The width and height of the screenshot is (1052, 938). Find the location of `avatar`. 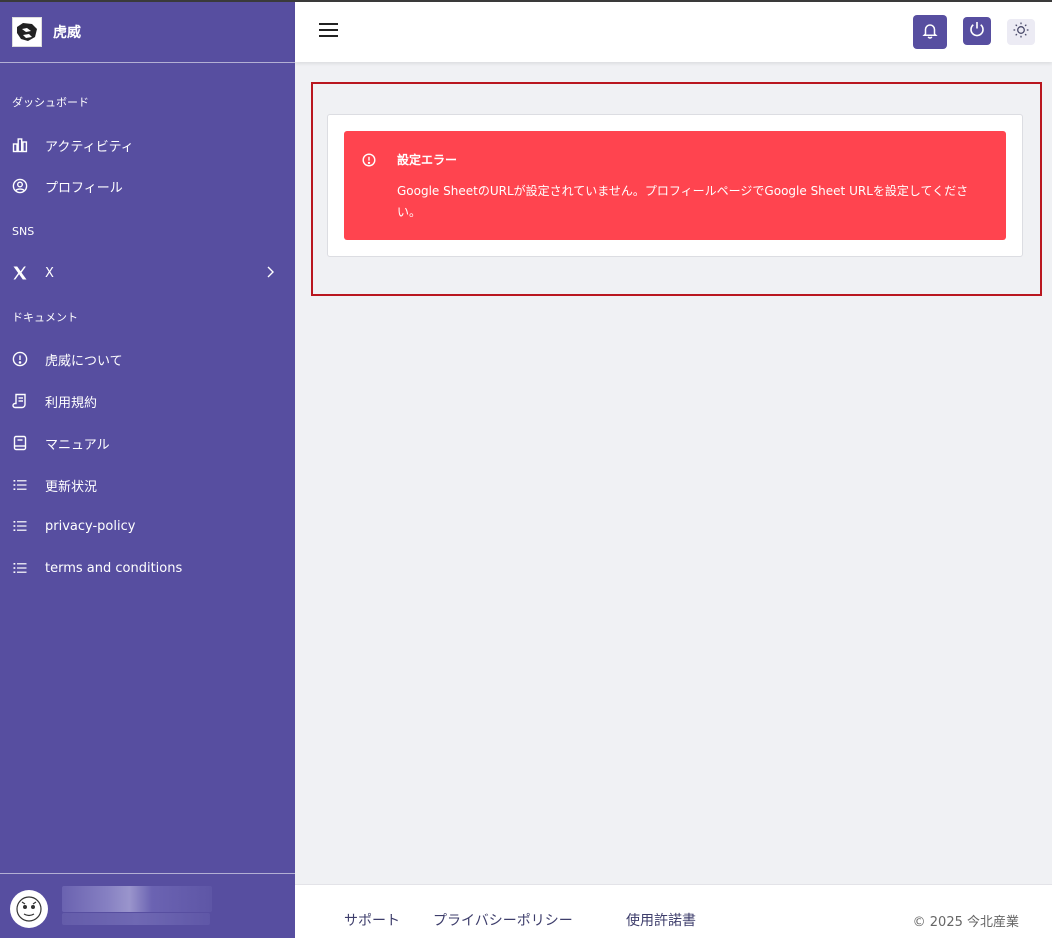

avatar is located at coordinates (29, 909).